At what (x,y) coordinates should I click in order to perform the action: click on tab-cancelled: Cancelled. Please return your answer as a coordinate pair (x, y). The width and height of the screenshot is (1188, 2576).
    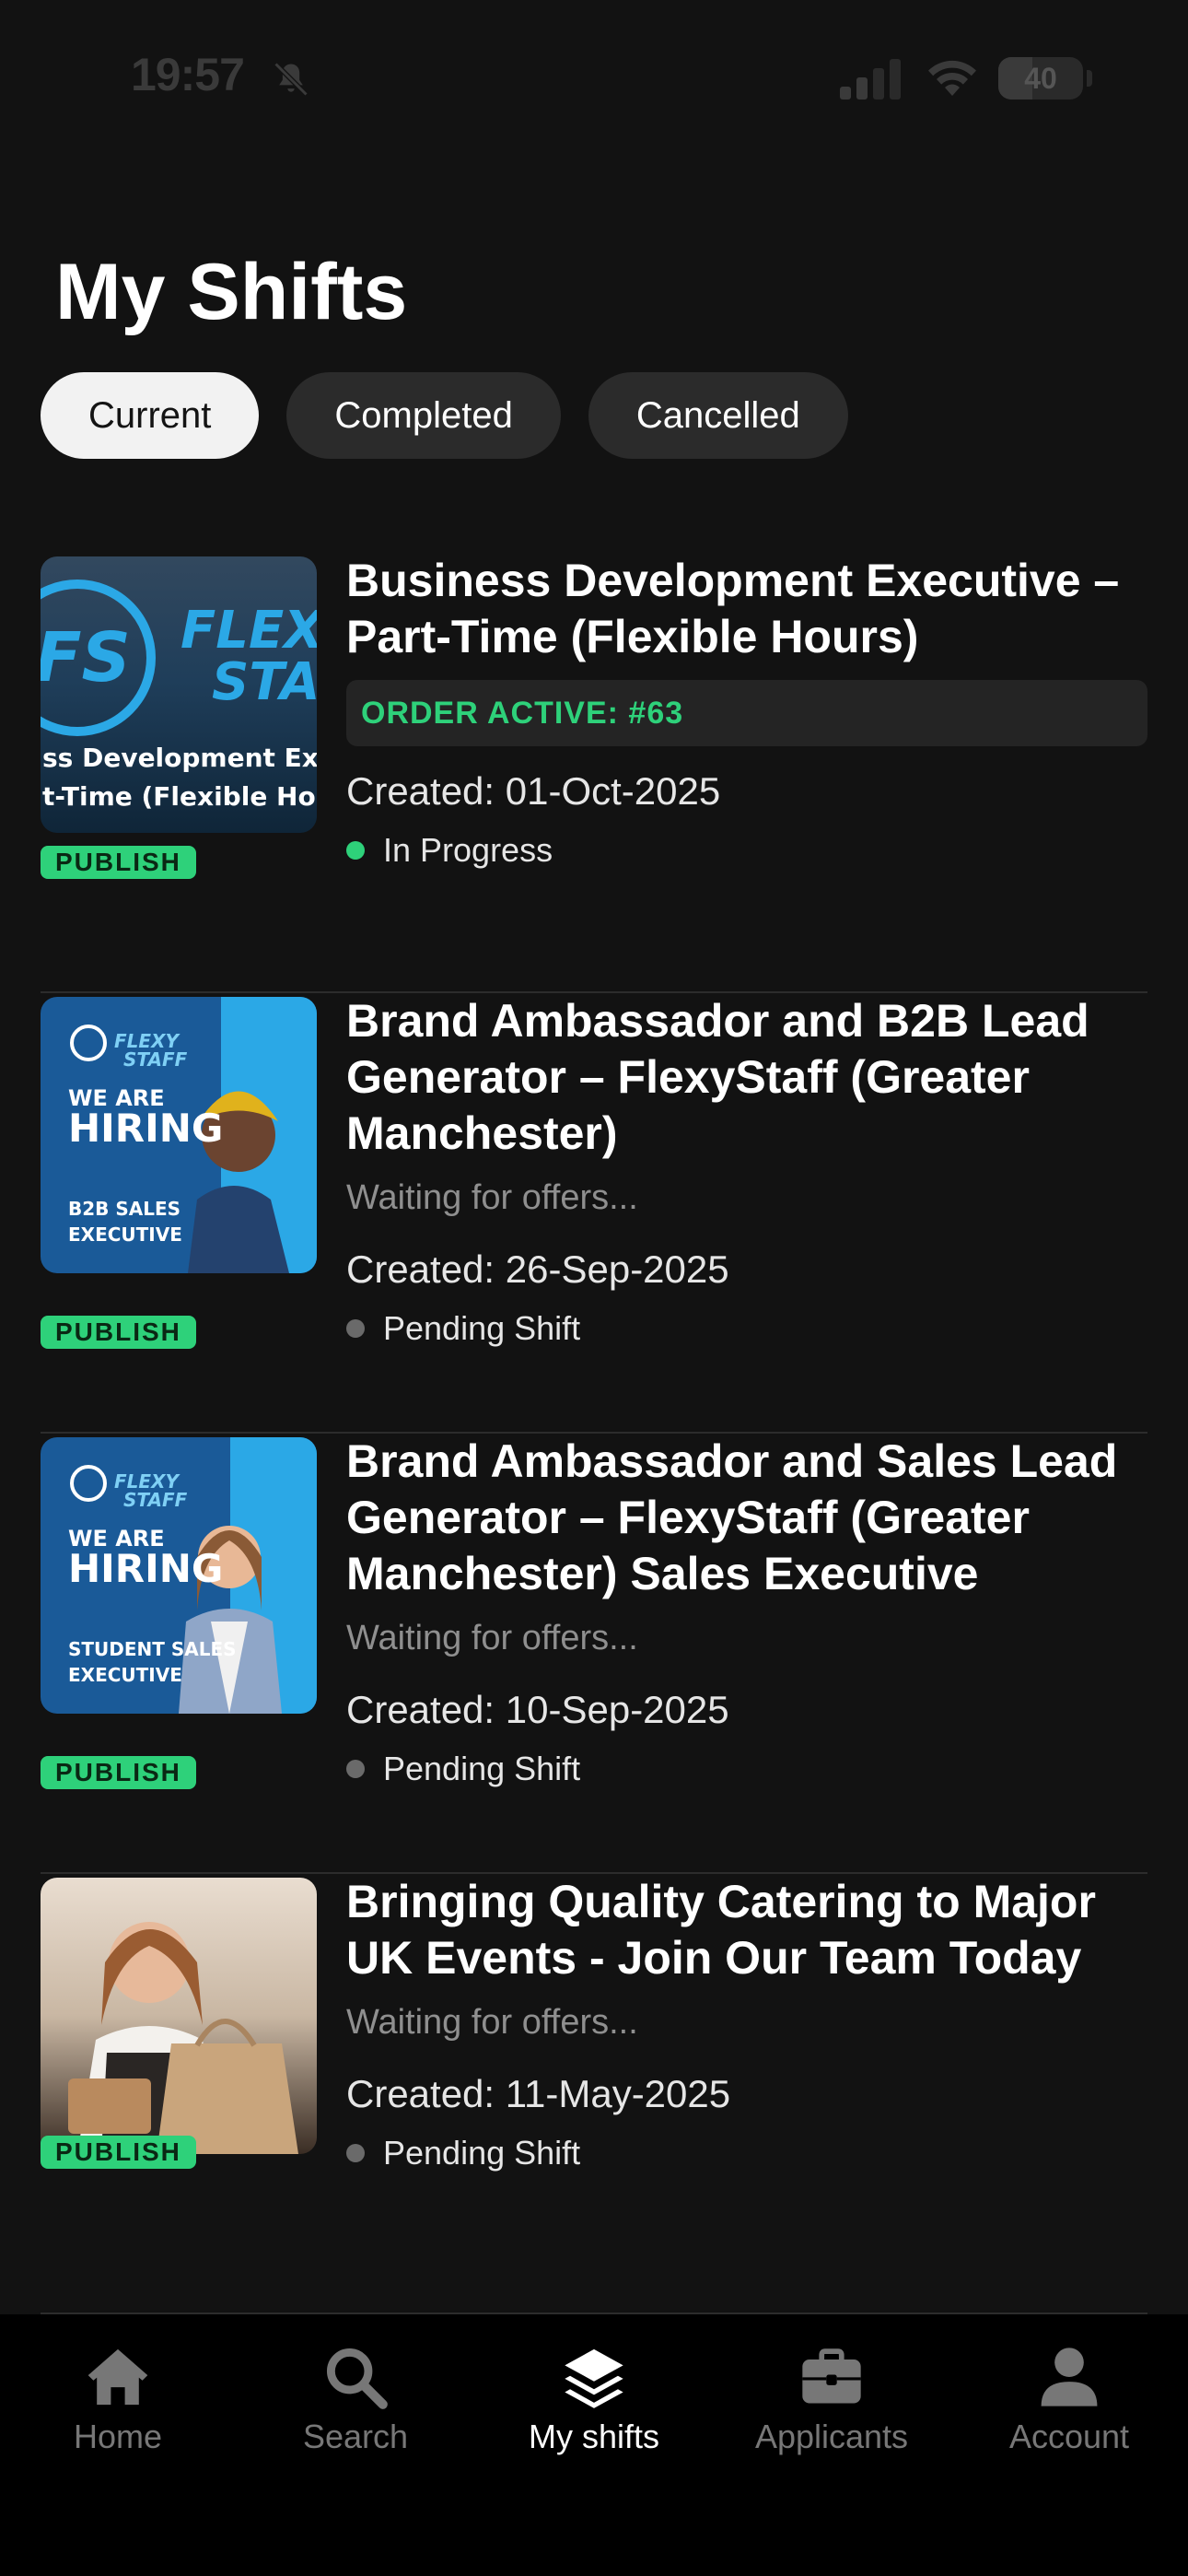
    Looking at the image, I should click on (718, 415).